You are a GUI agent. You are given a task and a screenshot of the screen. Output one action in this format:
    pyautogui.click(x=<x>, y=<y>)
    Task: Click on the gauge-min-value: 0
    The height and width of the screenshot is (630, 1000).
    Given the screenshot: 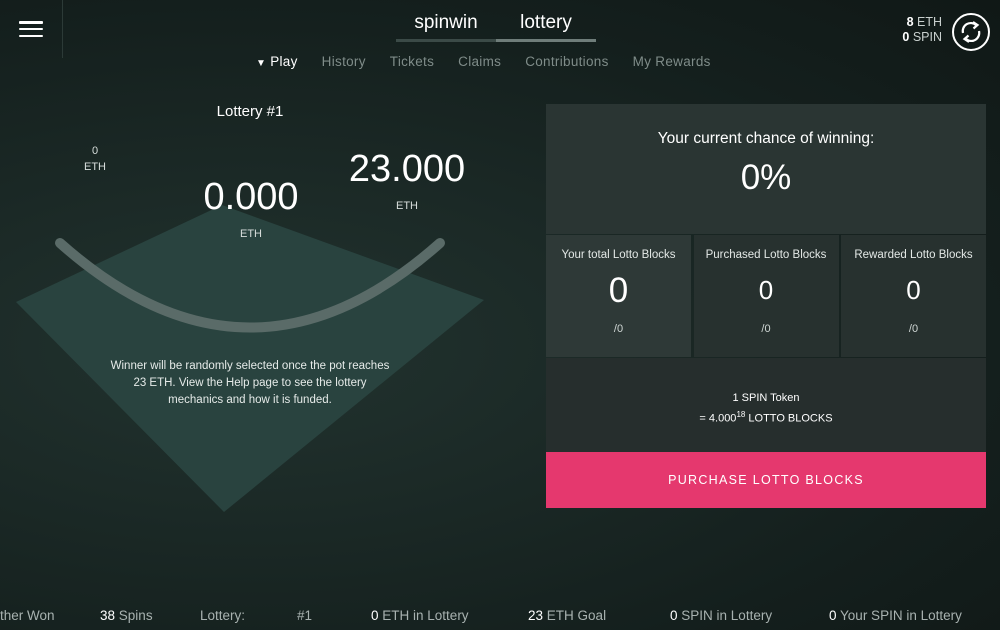 What is the action you would take?
    pyautogui.click(x=95, y=151)
    